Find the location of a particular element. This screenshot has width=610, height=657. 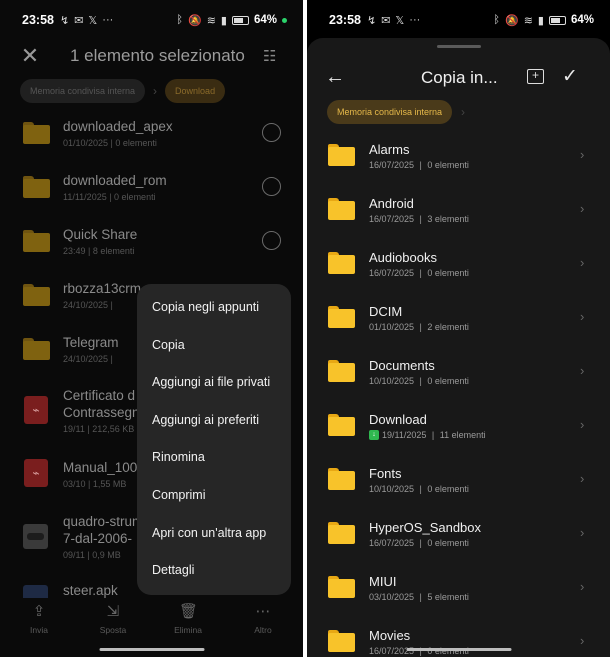

move-button: ⇲ Sposta is located at coordinates (113, 619).